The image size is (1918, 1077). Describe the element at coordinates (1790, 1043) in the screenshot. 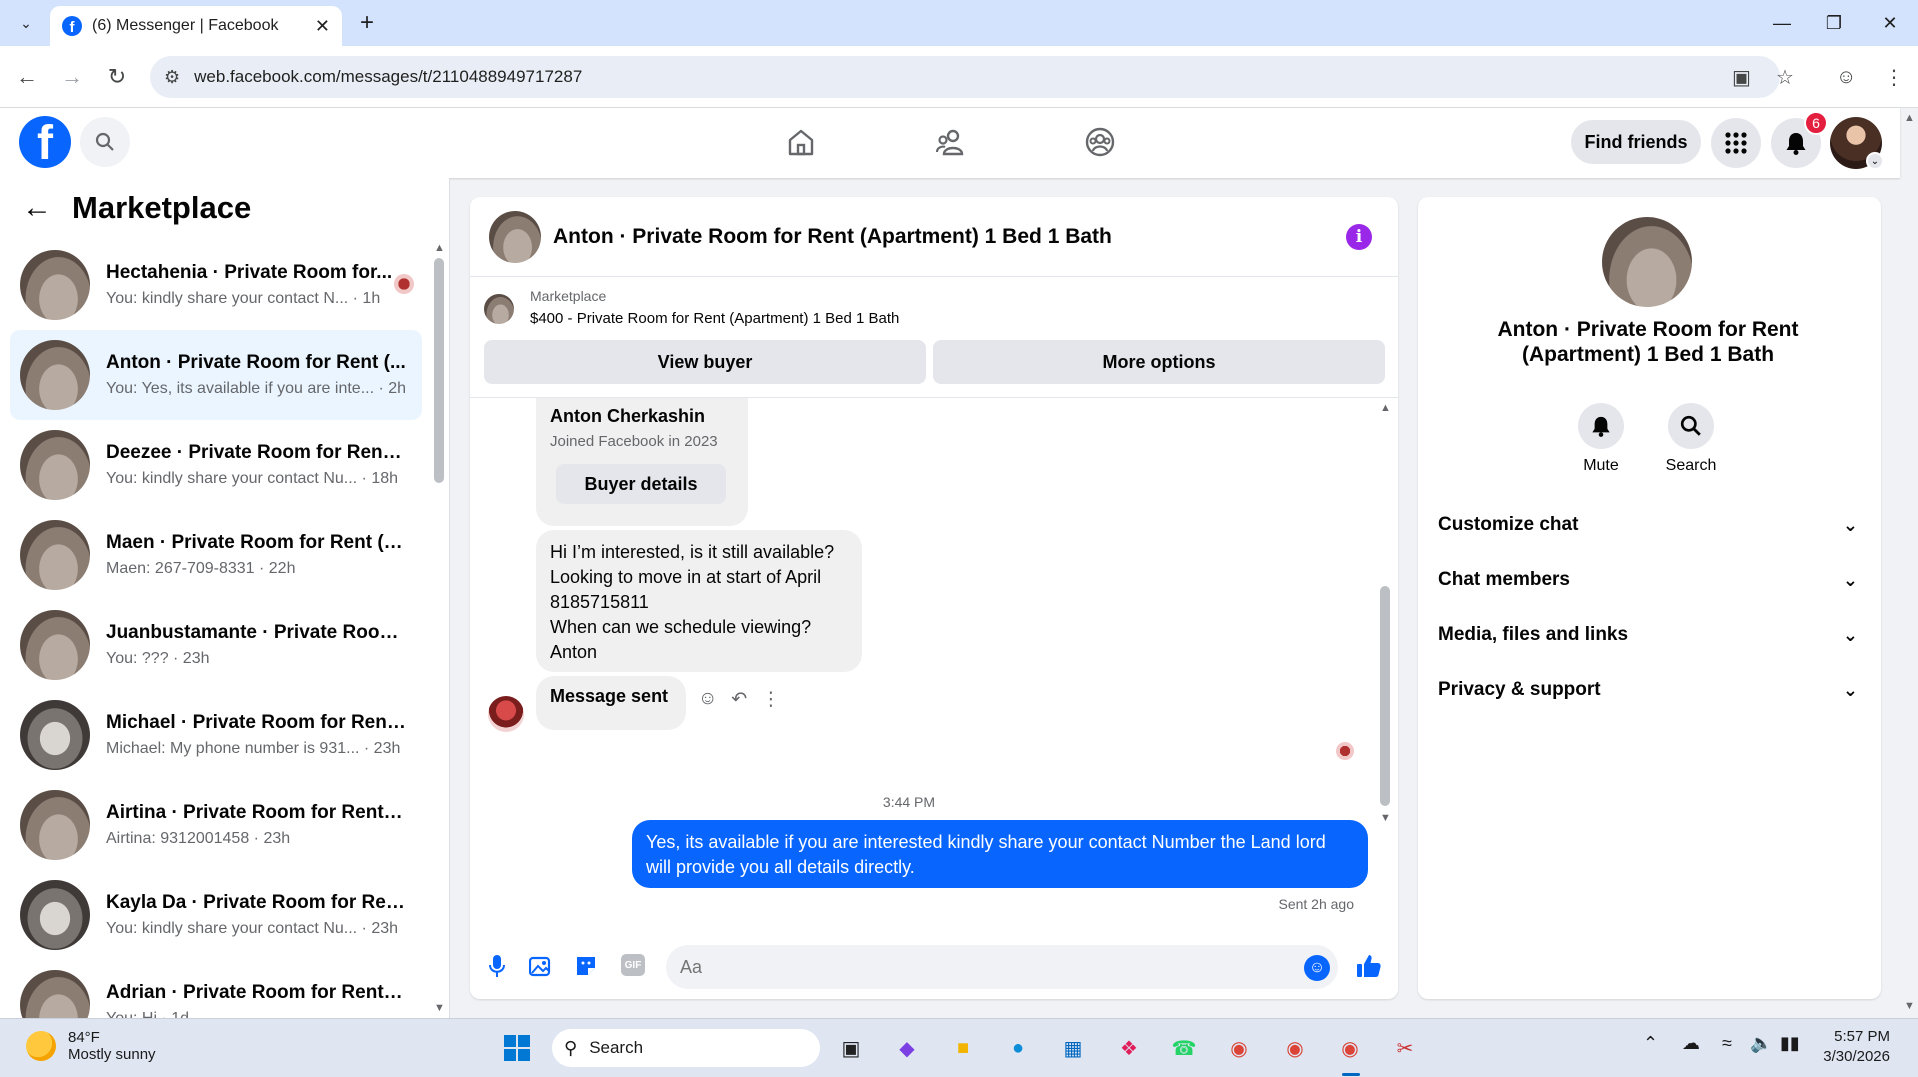

I see `battery-icon: ▮▮` at that location.